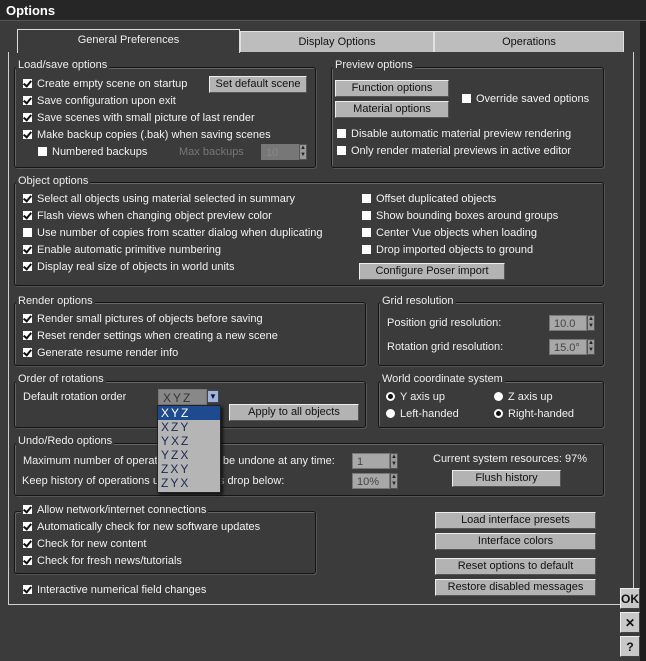 This screenshot has width=646, height=661. What do you see at coordinates (189, 469) in the screenshot?
I see `dropdown-option: ZXY` at bounding box center [189, 469].